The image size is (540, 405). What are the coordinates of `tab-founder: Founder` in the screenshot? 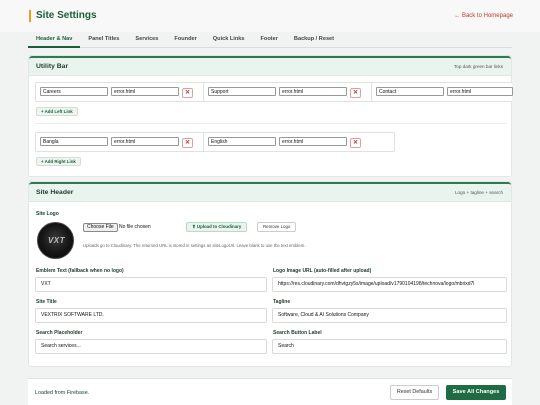 It's located at (185, 40).